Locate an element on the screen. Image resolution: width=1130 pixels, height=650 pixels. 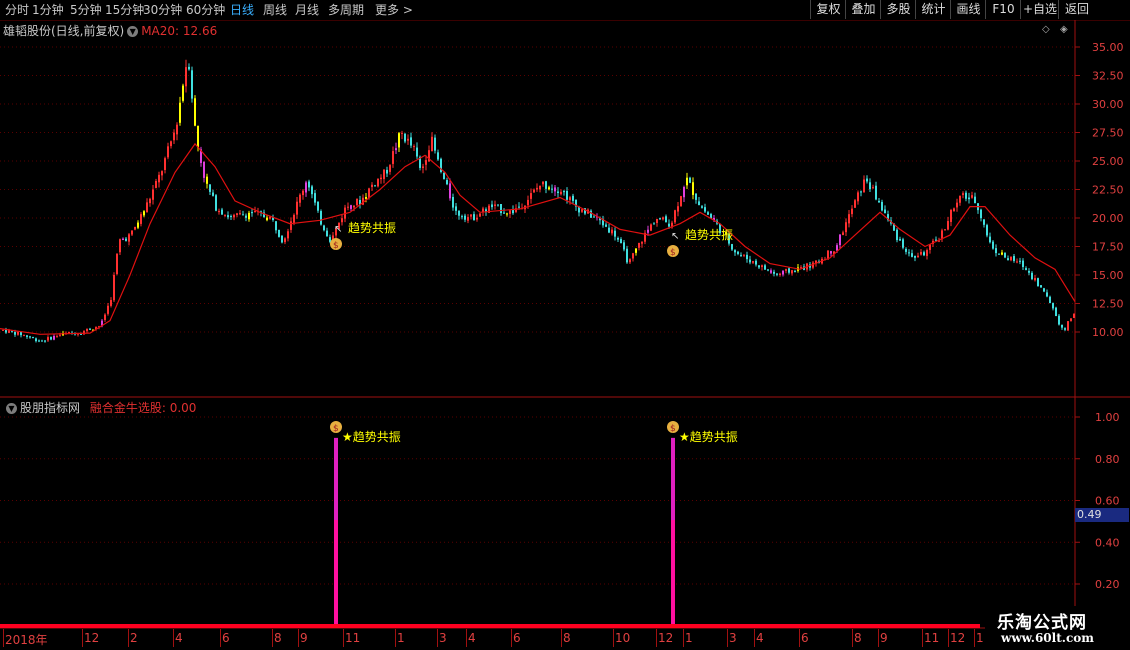
y-tick-label: 1.00 is located at coordinates (1107, 417).